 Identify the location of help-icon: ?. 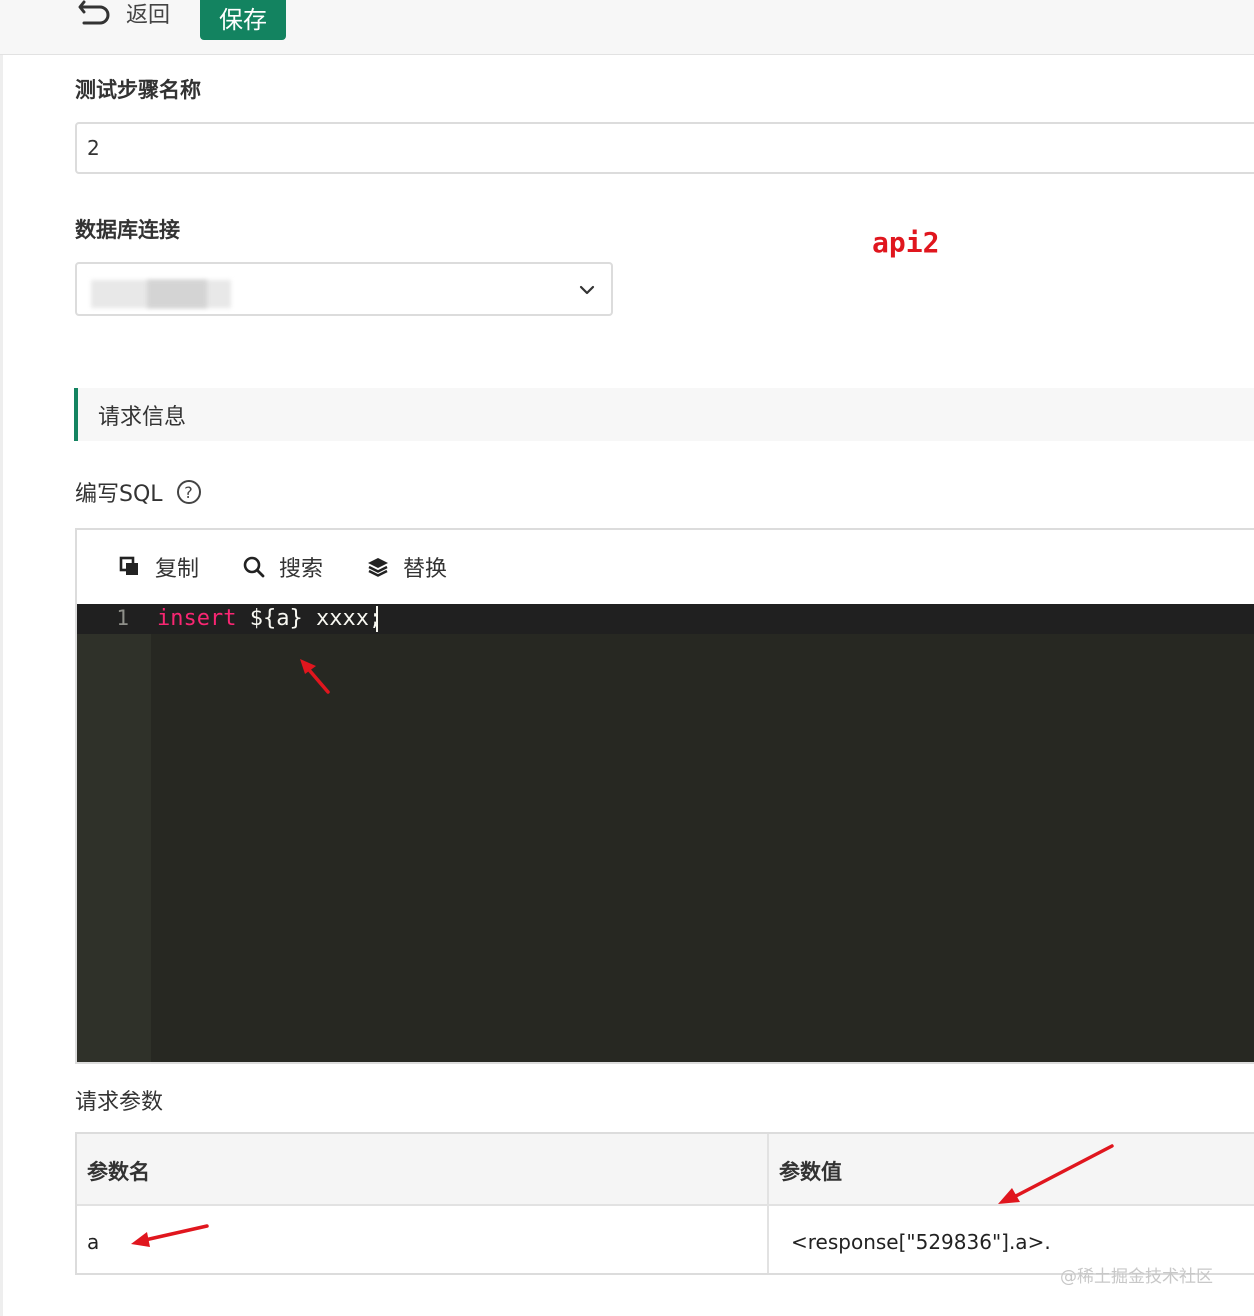
(188, 492).